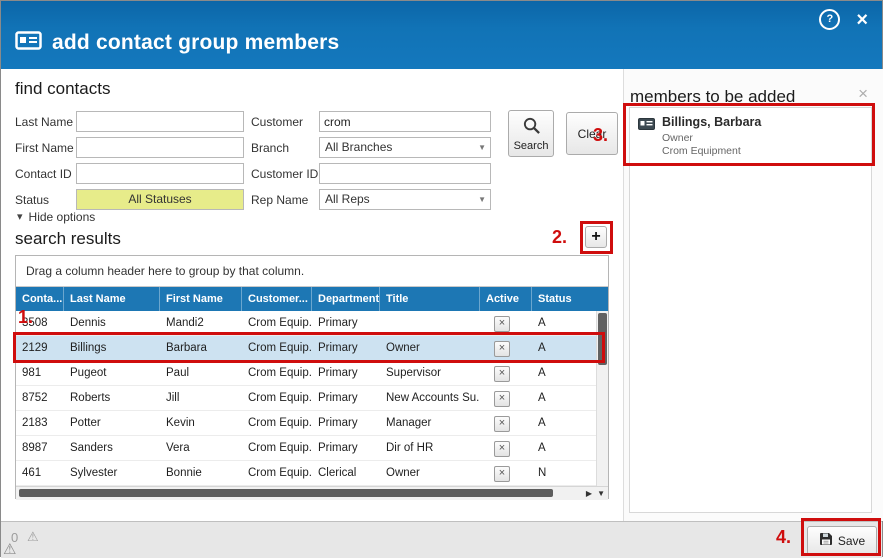 The image size is (883, 558). Describe the element at coordinates (430, 299) in the screenshot. I see `column-header-title: Title` at that location.